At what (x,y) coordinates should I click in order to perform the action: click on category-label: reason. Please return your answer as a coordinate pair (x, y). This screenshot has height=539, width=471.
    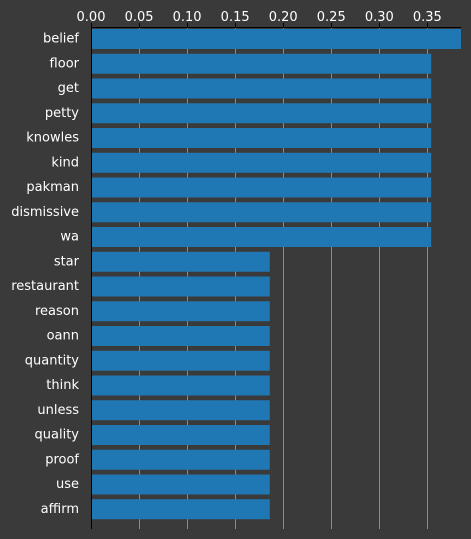
    Looking at the image, I should click on (57, 311).